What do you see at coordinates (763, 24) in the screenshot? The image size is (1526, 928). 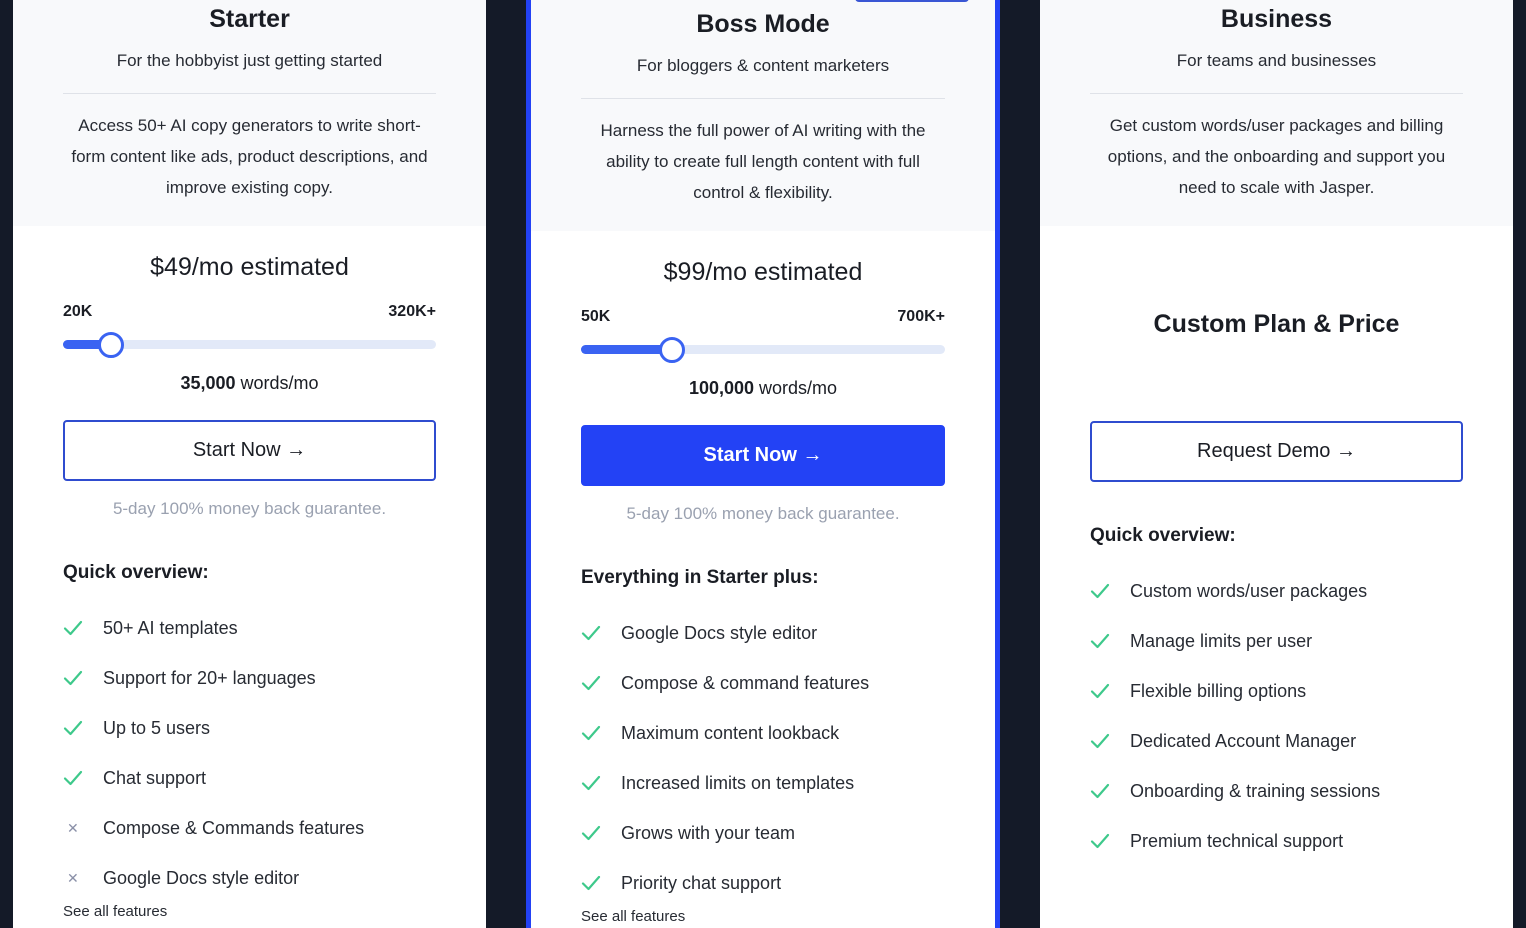 I see `plan-name: Boss Mode` at bounding box center [763, 24].